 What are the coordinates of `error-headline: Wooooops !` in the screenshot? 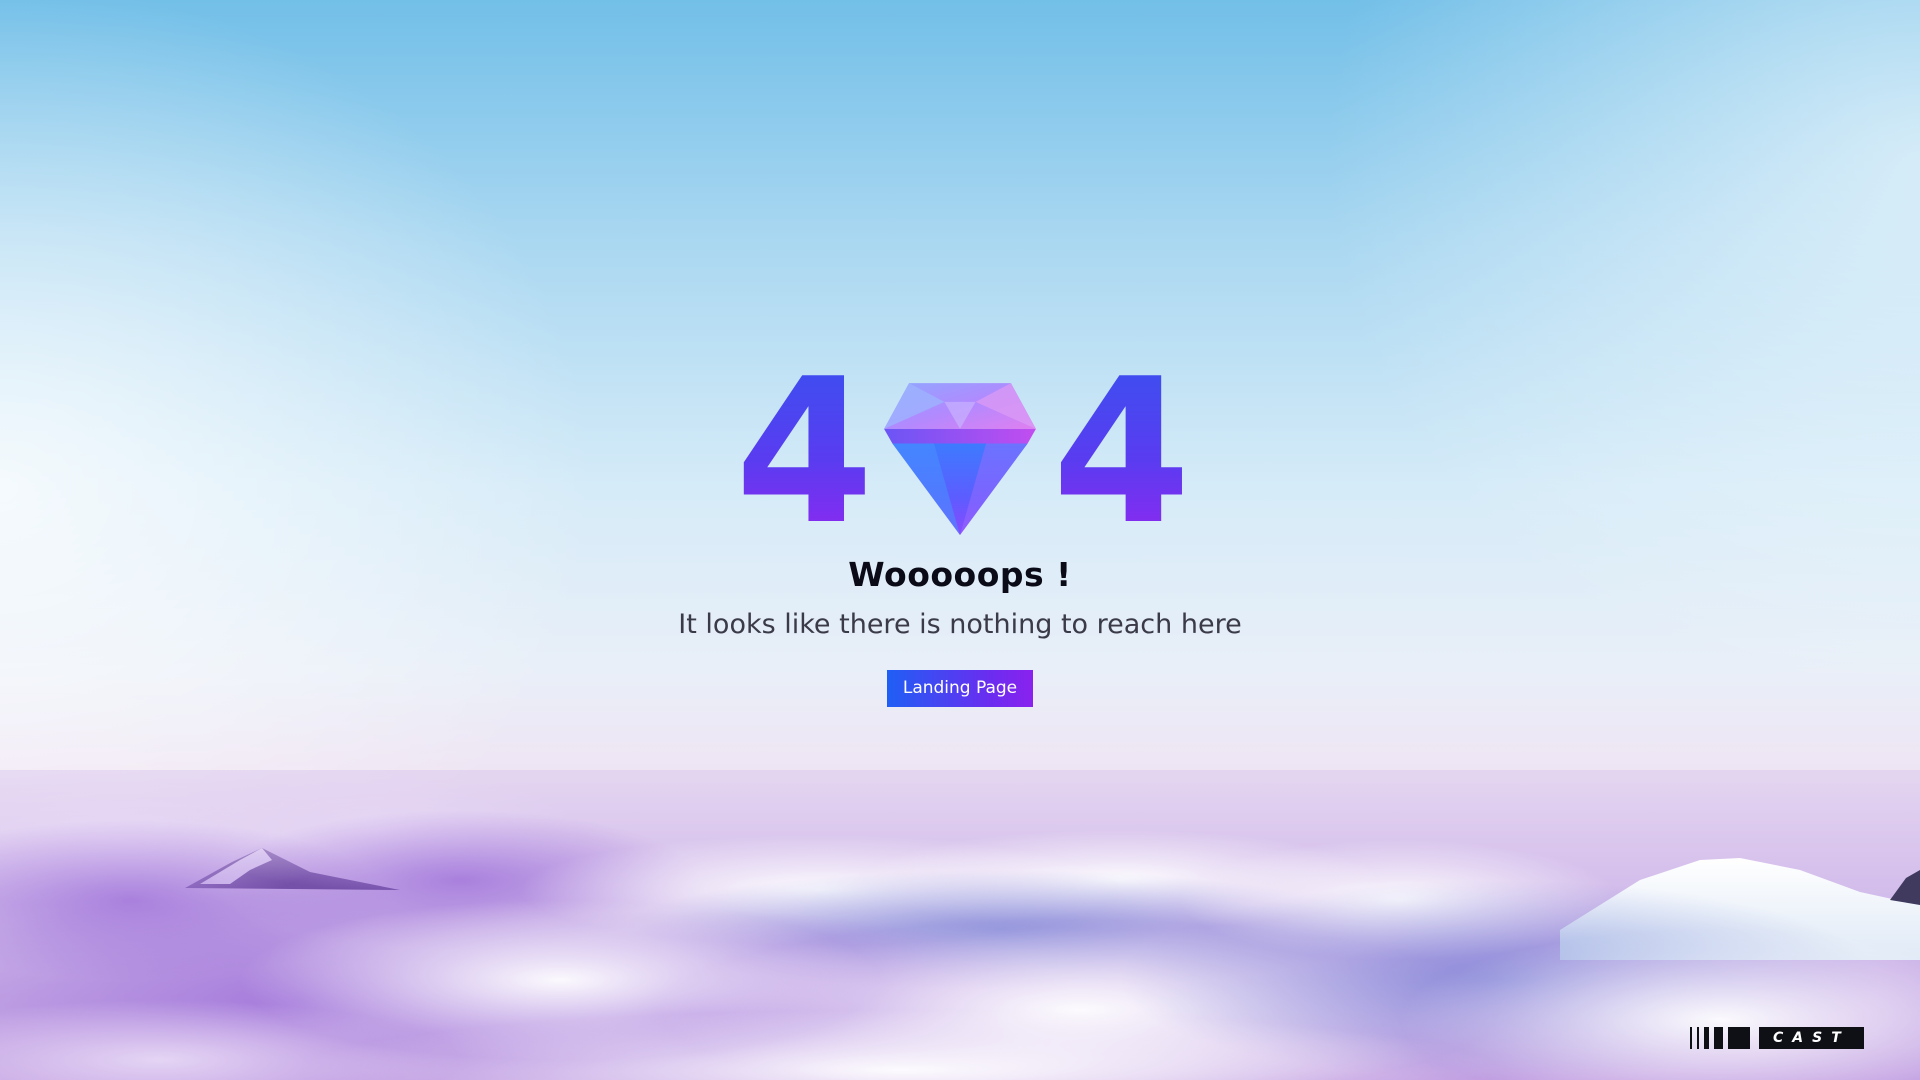 It's located at (960, 574).